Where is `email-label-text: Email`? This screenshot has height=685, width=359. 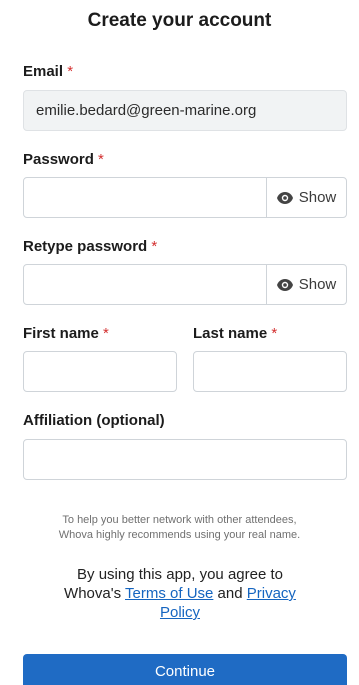
email-label-text: Email is located at coordinates (43, 71).